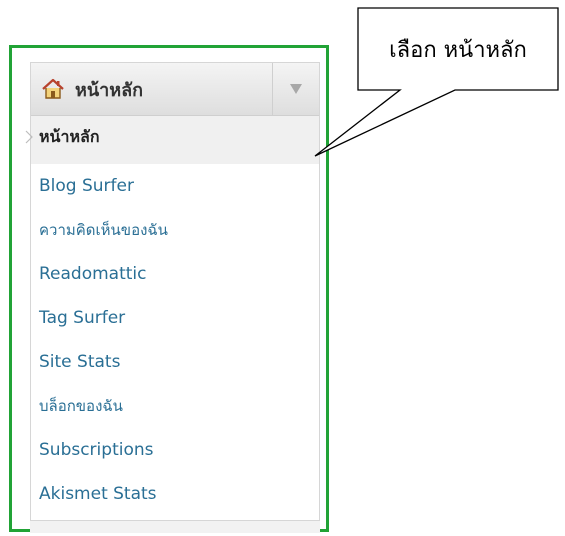 The height and width of the screenshot is (536, 565). Describe the element at coordinates (86, 186) in the screenshot. I see `menu-item-label: Blog Surfer` at that location.